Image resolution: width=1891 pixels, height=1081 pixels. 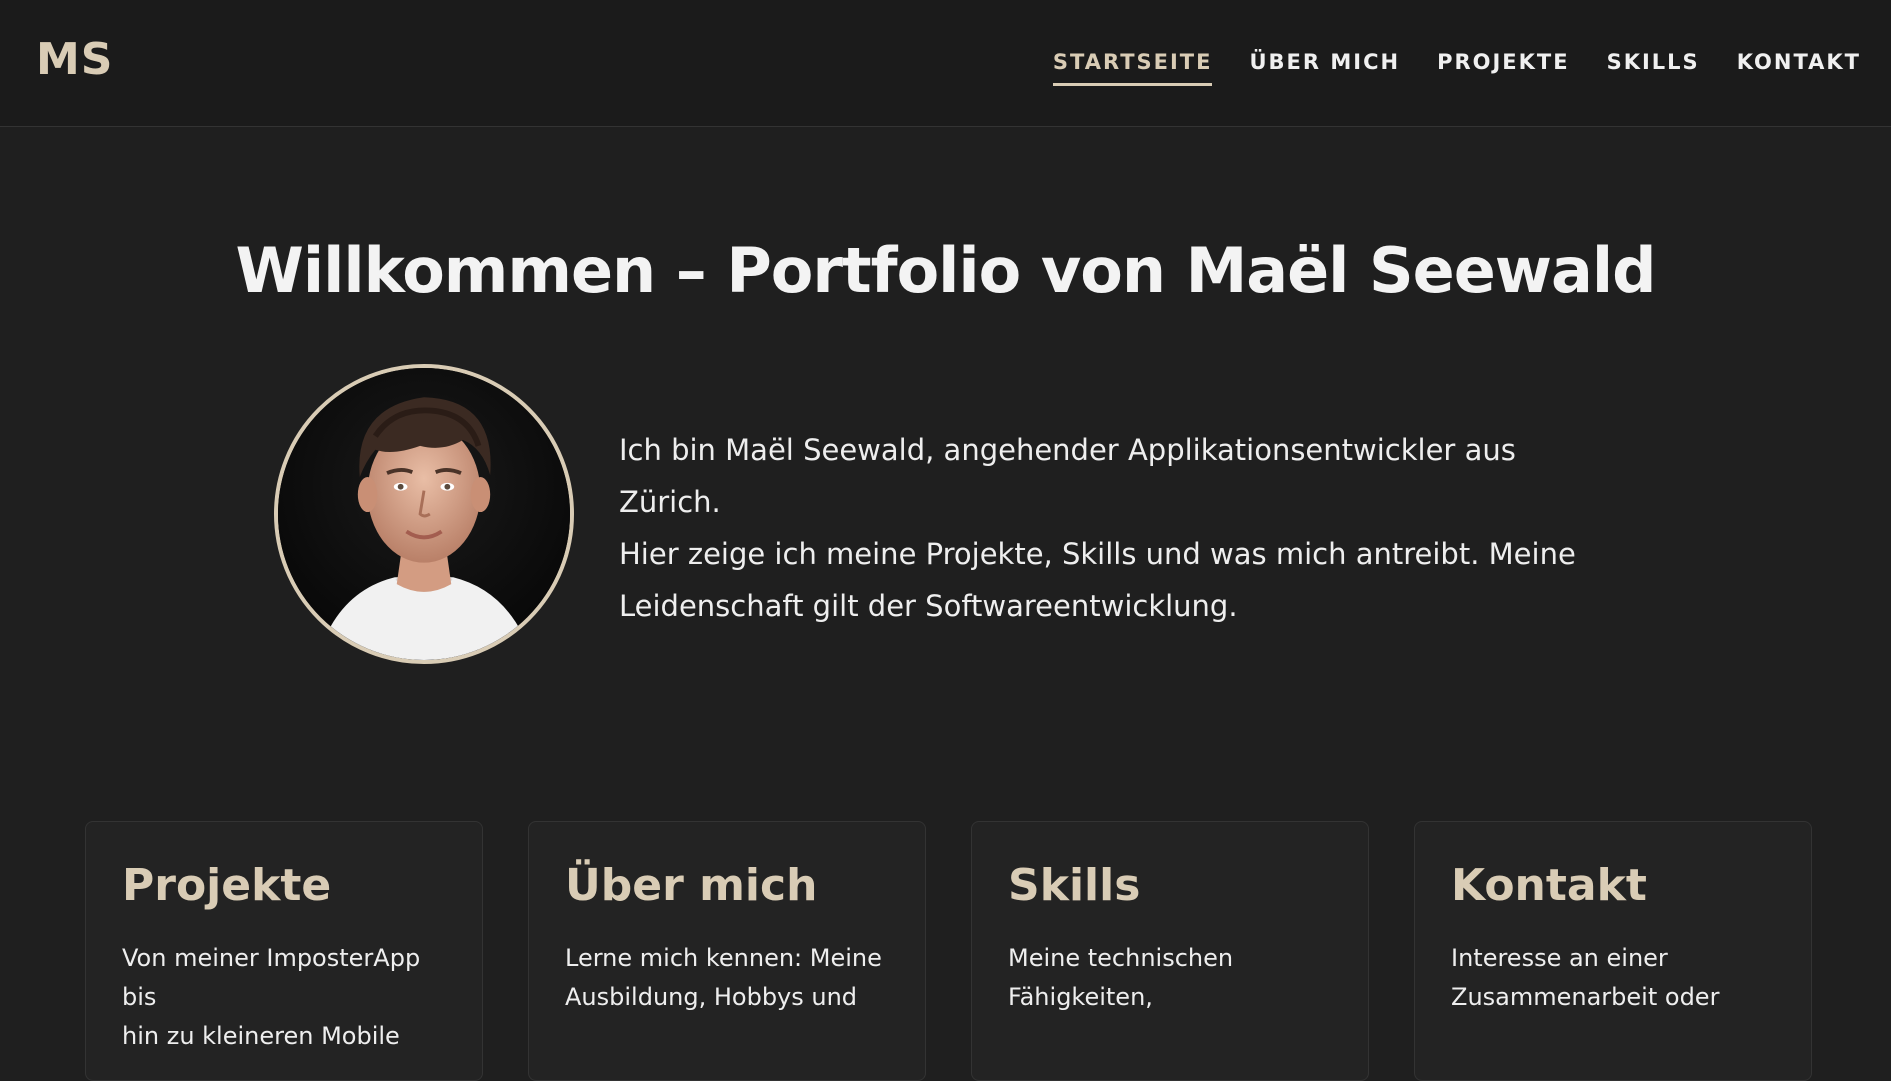 I want to click on card-text-line: Fähigkeiten,, so click(x=1080, y=997).